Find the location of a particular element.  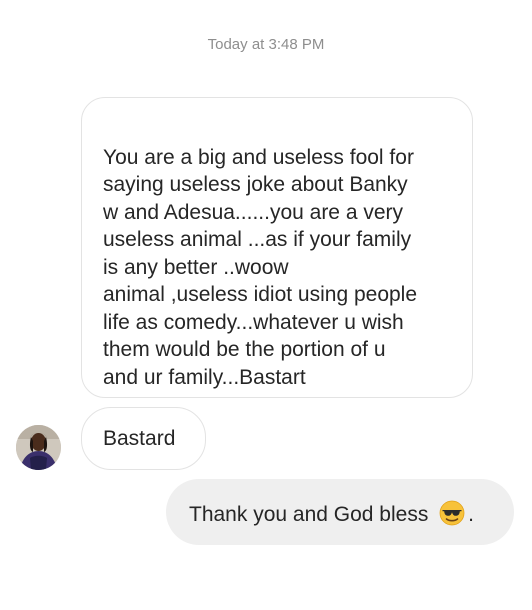

avatar-photo is located at coordinates (38, 447).